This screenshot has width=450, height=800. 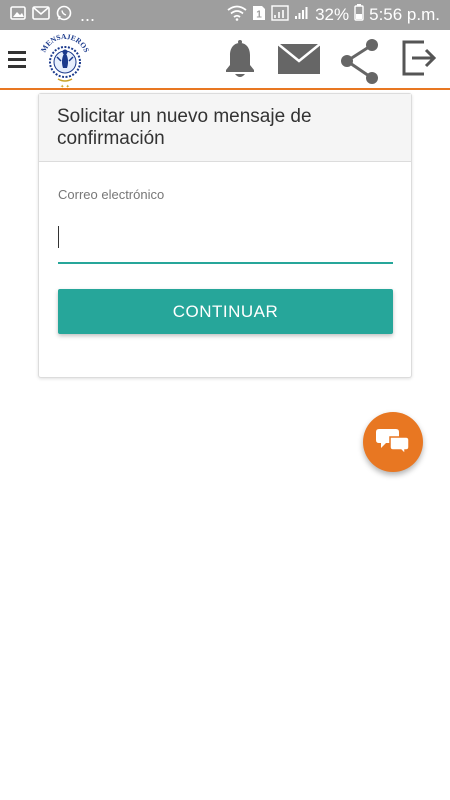 I want to click on email-input, so click(x=225, y=242).